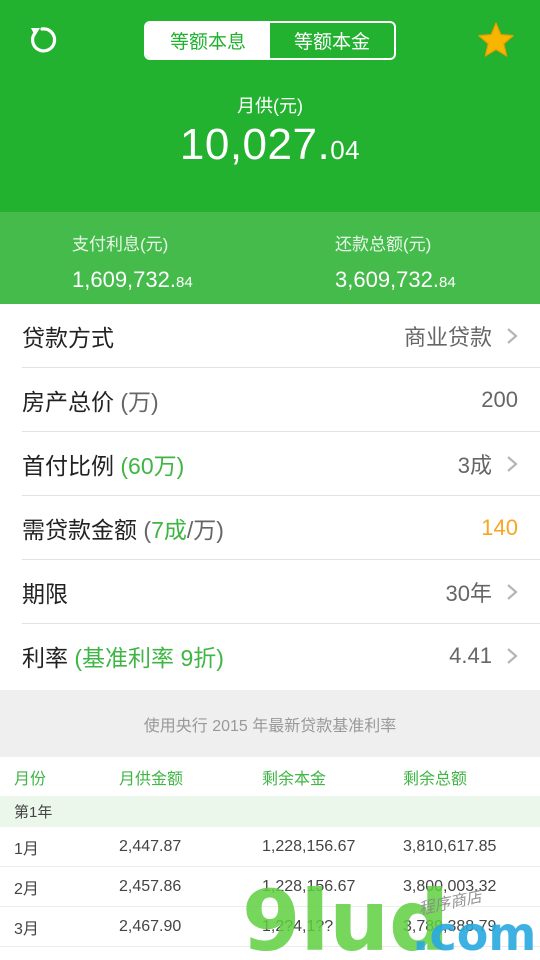 The width and height of the screenshot is (540, 960). I want to click on cell-remaining-total: 3,810,617.85, so click(450, 846).